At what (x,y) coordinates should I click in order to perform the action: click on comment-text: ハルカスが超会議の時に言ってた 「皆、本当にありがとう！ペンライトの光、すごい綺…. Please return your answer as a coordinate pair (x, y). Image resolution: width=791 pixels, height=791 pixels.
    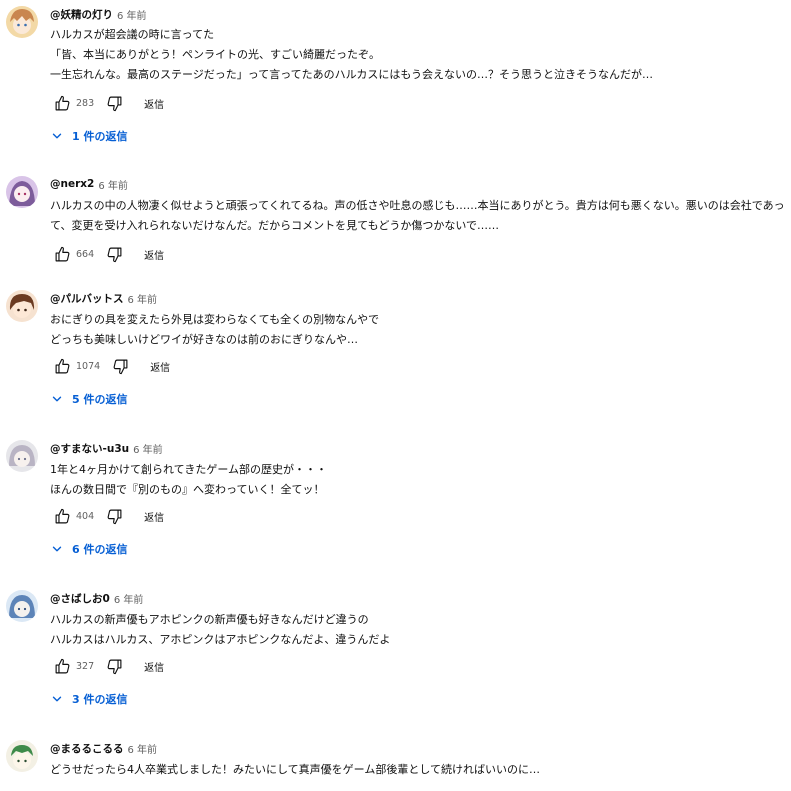
    Looking at the image, I should click on (352, 54).